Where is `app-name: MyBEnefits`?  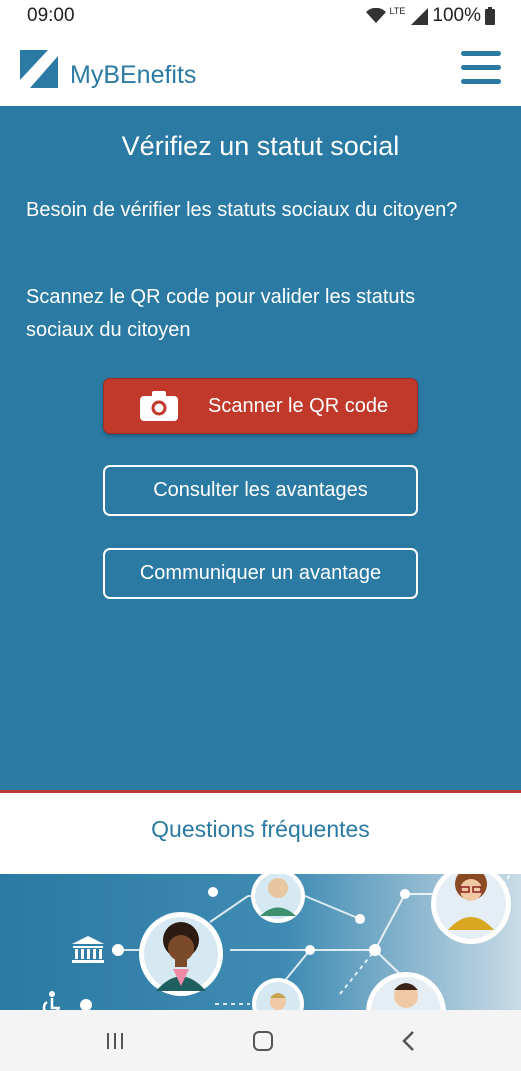
app-name: MyBEnefits is located at coordinates (133, 75).